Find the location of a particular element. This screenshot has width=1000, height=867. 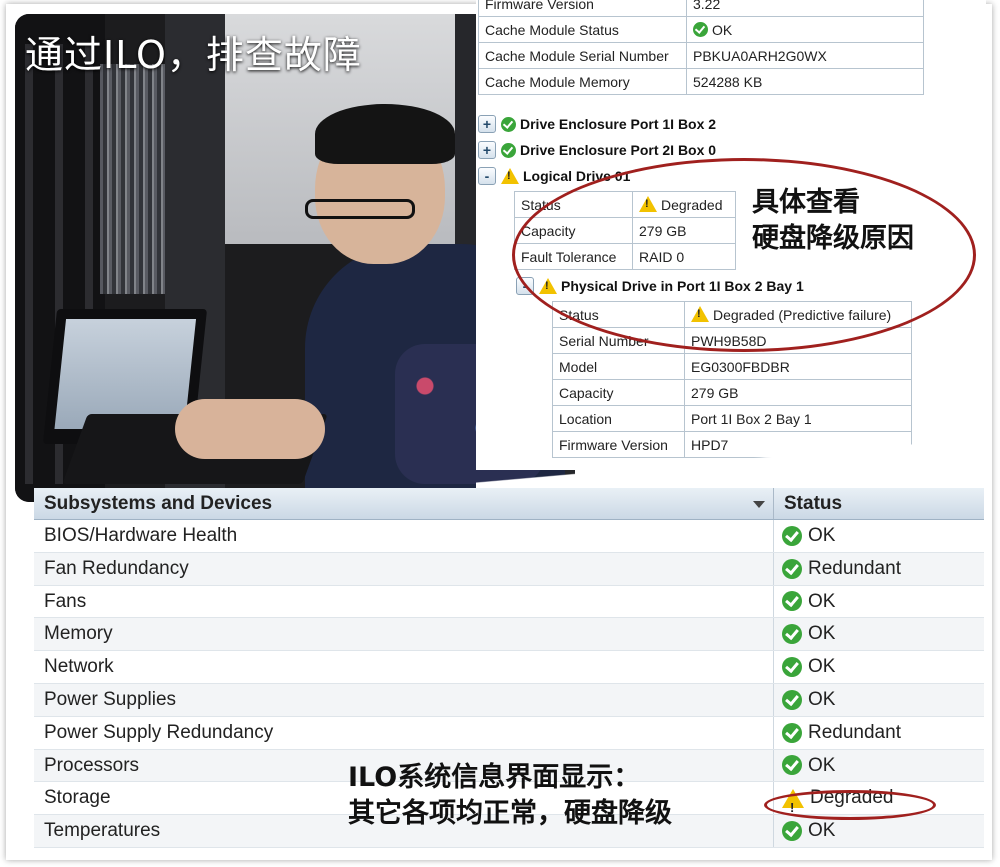

technician-hair is located at coordinates (385, 134).